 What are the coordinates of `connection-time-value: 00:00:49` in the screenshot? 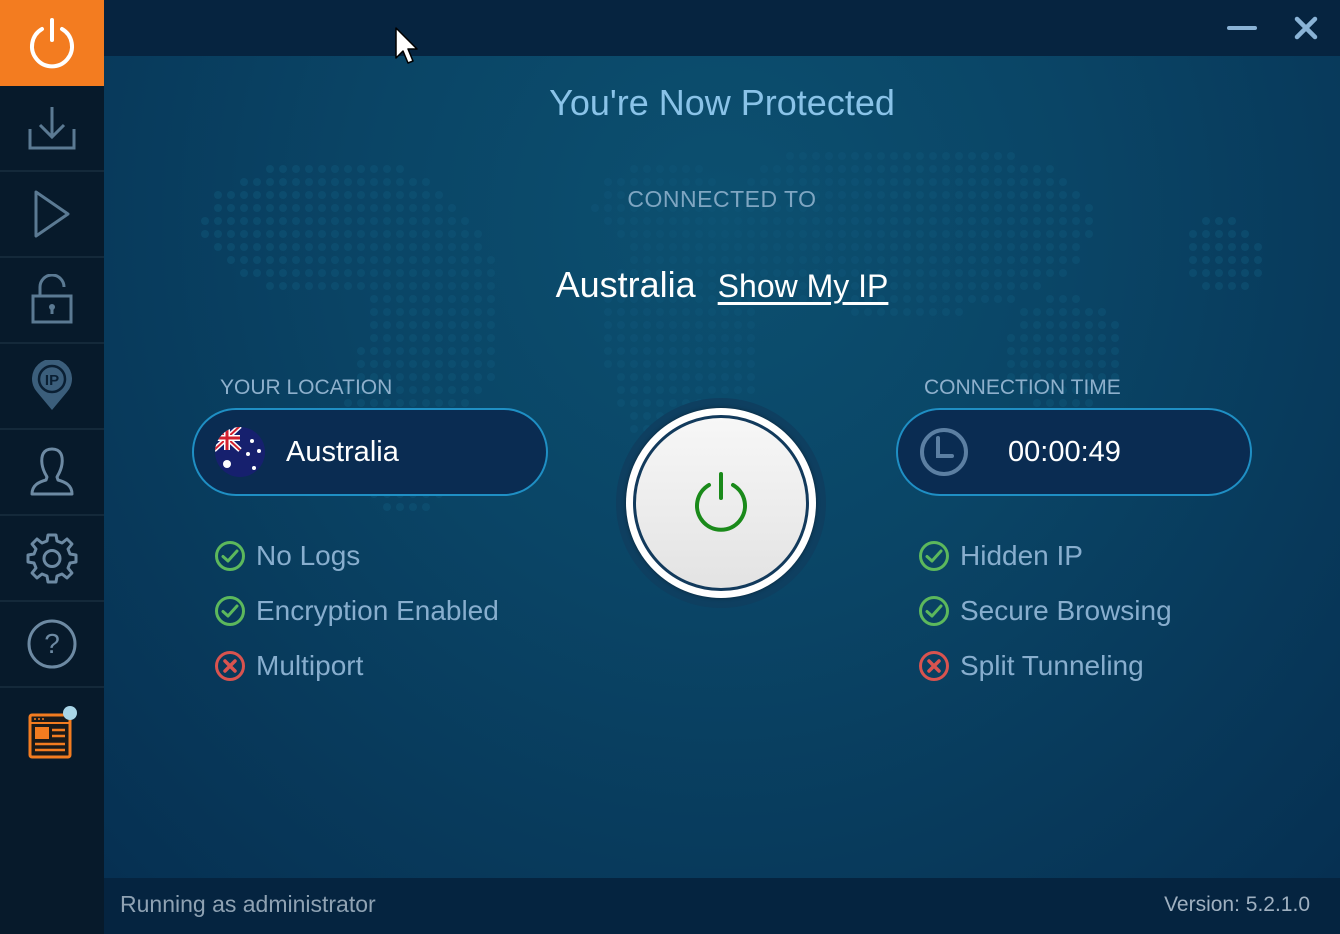 It's located at (1064, 451).